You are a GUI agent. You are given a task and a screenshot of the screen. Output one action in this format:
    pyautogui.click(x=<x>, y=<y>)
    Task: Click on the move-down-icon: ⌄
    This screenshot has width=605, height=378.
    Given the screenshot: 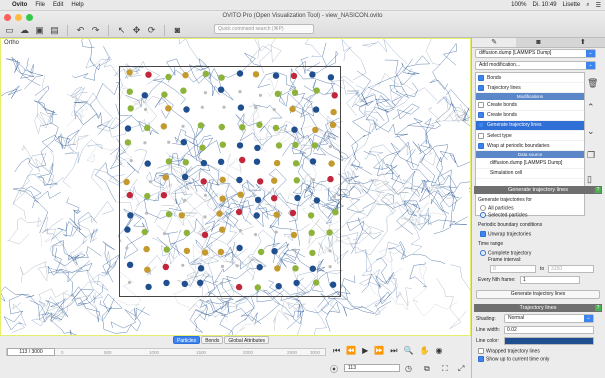 What is the action you would take?
    pyautogui.click(x=592, y=131)
    